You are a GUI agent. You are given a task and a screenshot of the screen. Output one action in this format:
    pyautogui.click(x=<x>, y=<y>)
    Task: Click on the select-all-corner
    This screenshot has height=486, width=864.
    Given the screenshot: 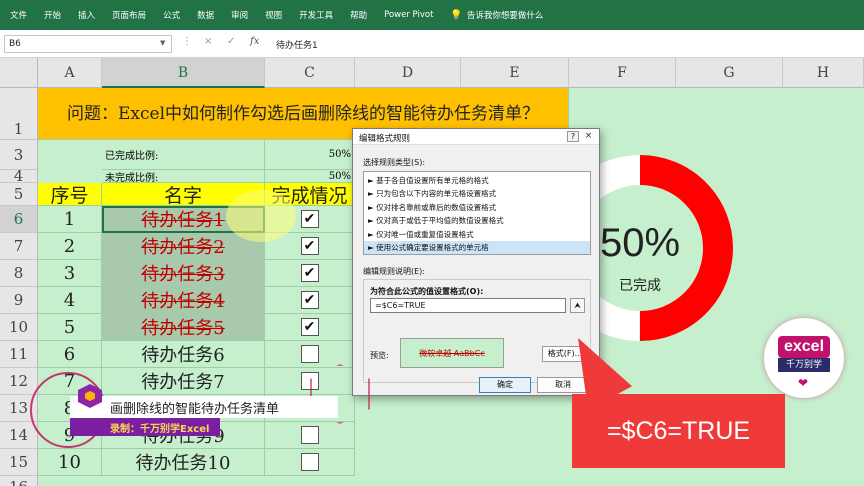 What is the action you would take?
    pyautogui.click(x=19, y=73)
    